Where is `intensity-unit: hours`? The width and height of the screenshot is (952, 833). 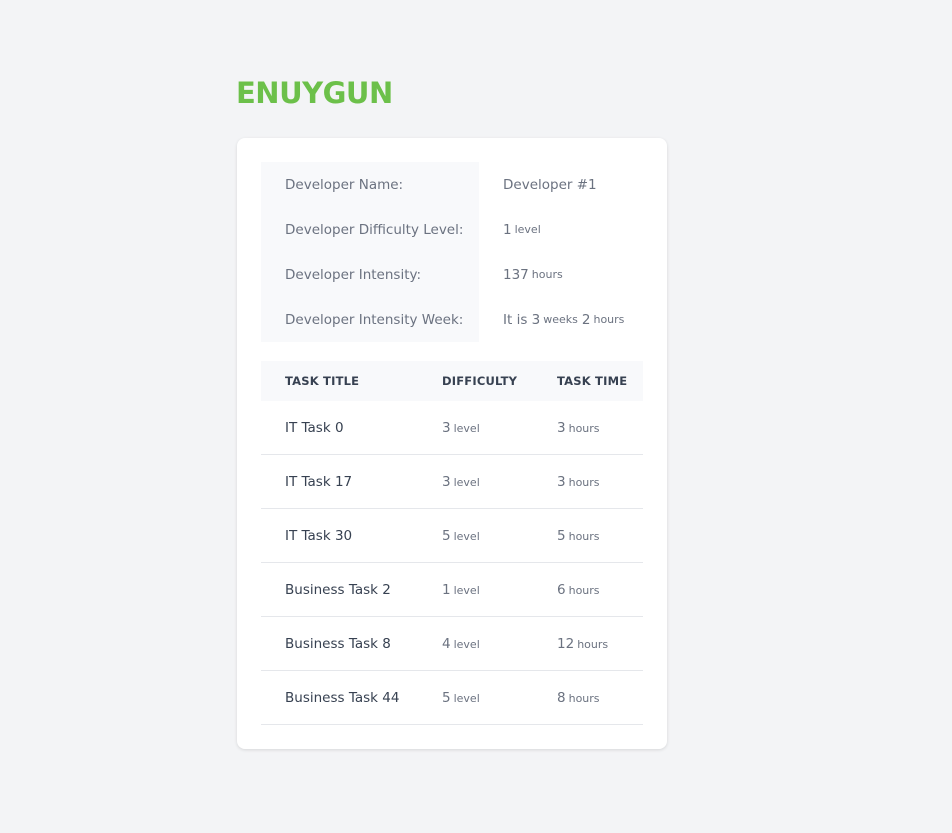 intensity-unit: hours is located at coordinates (547, 274).